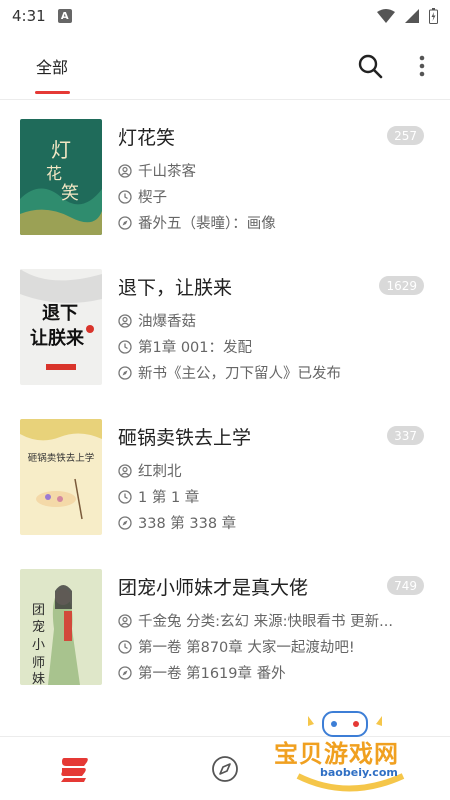 The image size is (450, 800). What do you see at coordinates (70, 193) in the screenshot?
I see `svg-text: 笑` at bounding box center [70, 193].